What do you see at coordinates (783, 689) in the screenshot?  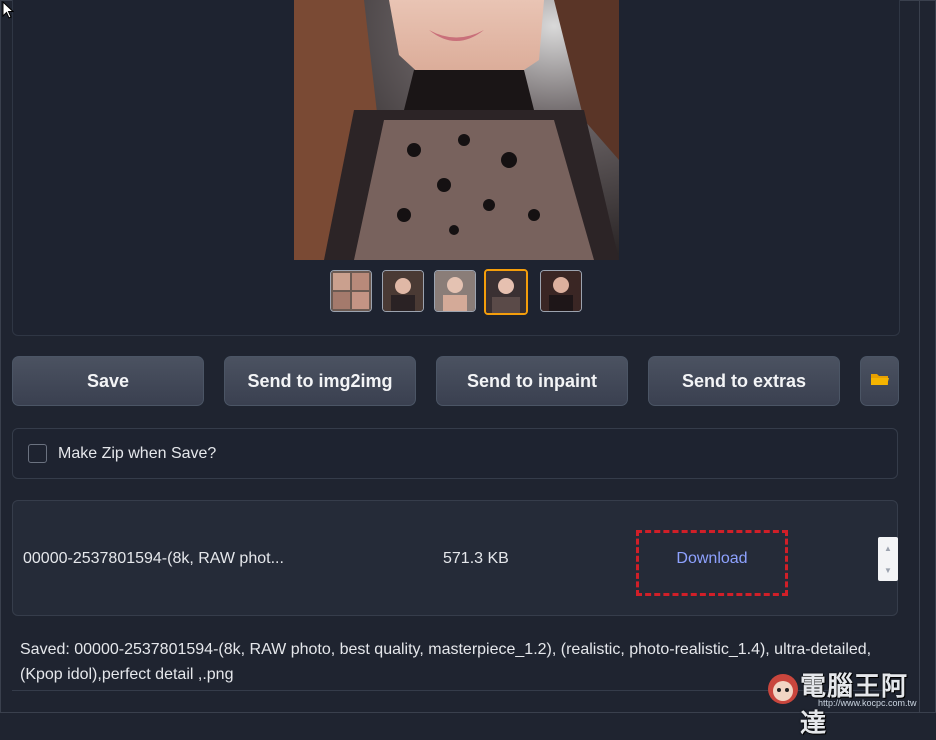 I see `mascot-icon` at bounding box center [783, 689].